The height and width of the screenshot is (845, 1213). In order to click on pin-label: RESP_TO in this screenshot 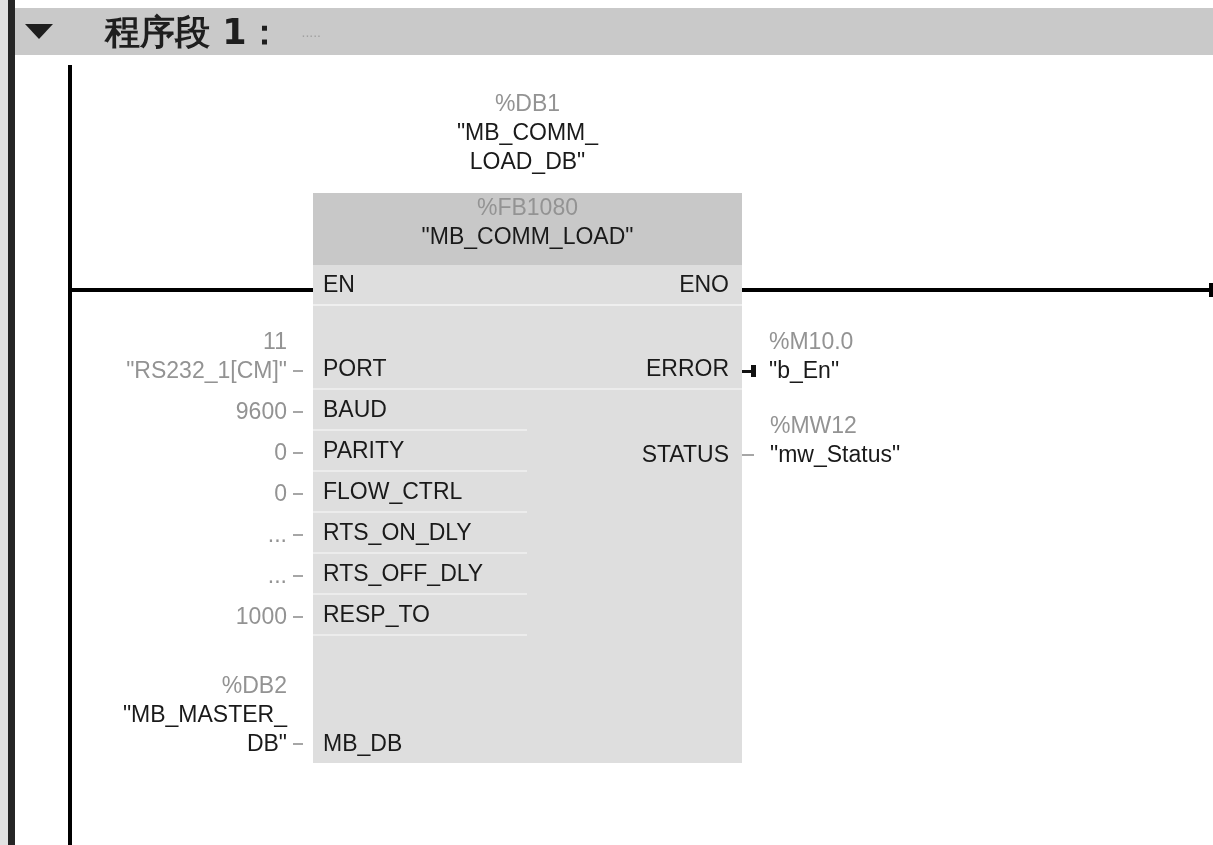, I will do `click(376, 614)`.